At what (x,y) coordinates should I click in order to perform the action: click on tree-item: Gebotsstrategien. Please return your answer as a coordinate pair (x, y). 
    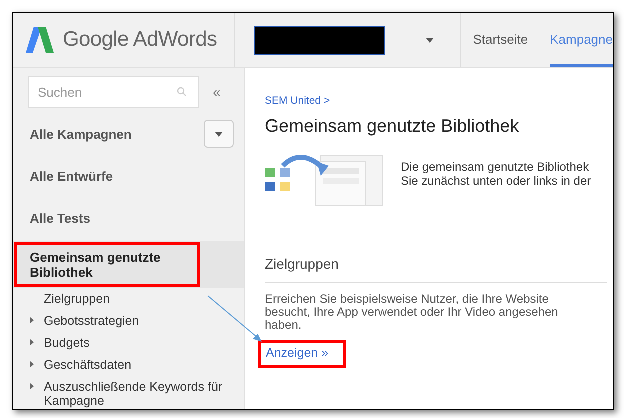
    Looking at the image, I should click on (128, 321).